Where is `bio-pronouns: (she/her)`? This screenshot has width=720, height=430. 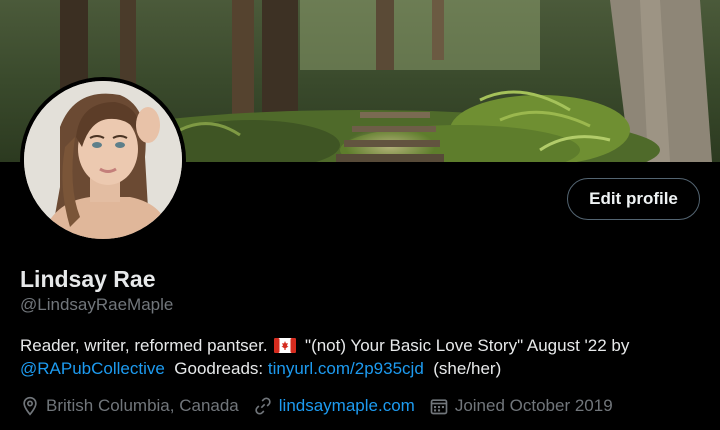
bio-pronouns: (she/her) is located at coordinates (467, 368).